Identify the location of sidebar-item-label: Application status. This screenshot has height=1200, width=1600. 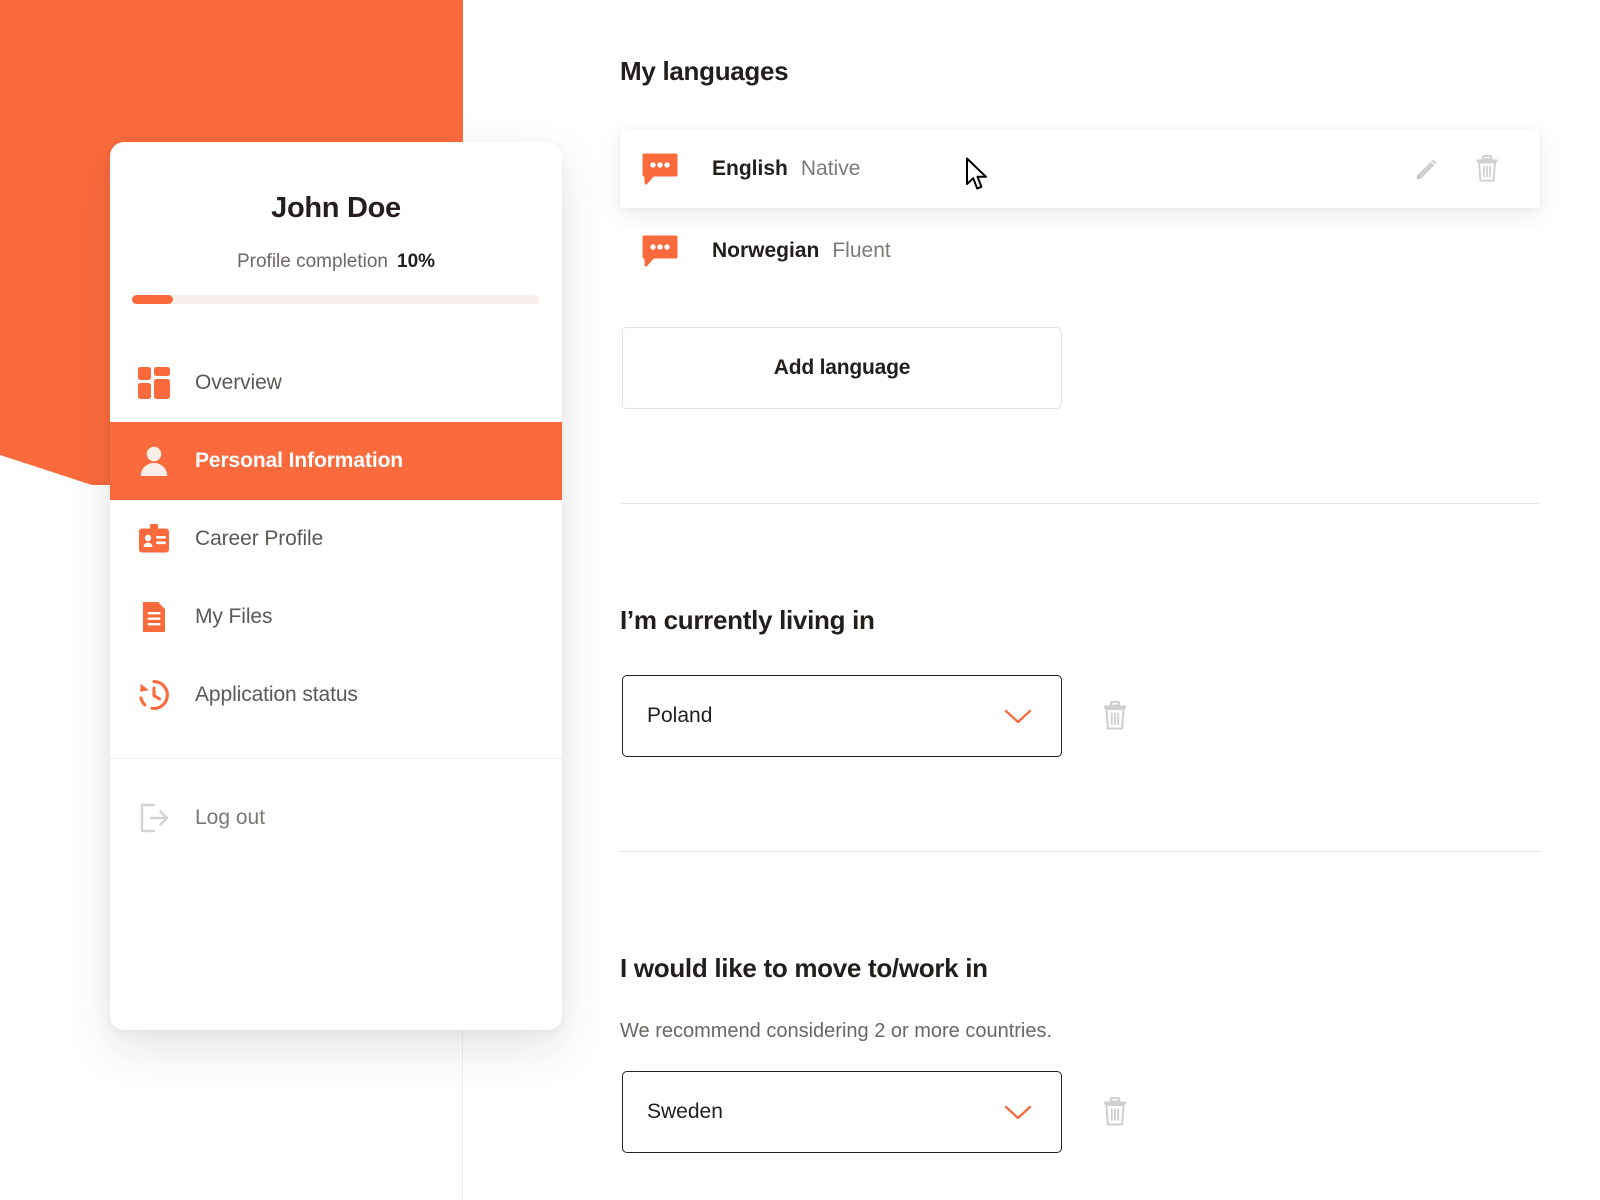
(276, 694).